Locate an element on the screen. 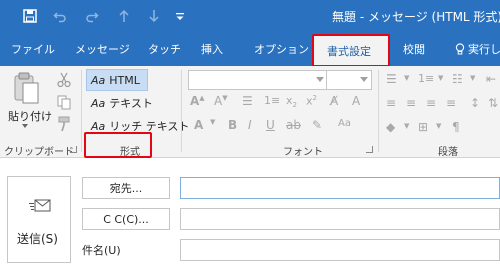  font-size-combo is located at coordinates (349, 80).